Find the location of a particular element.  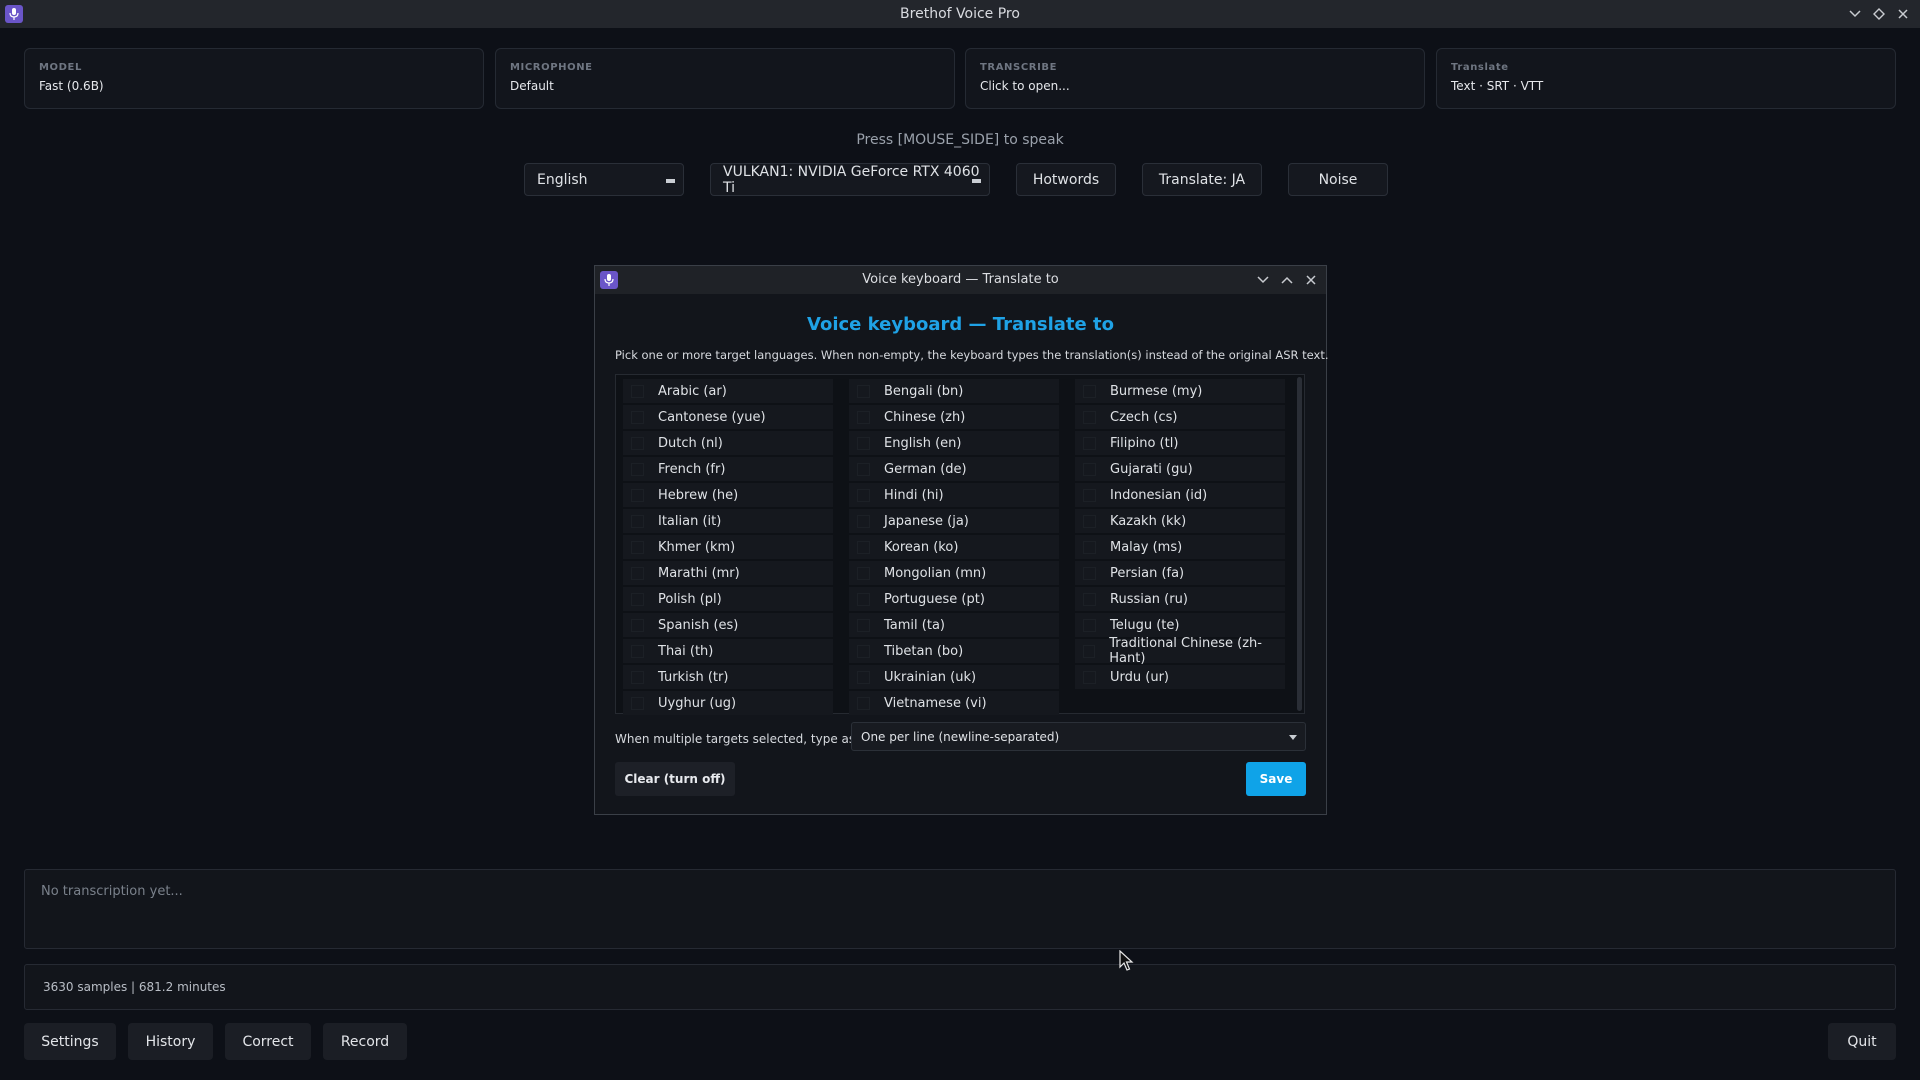

language-option: Mongolian (mn) is located at coordinates (954, 573).